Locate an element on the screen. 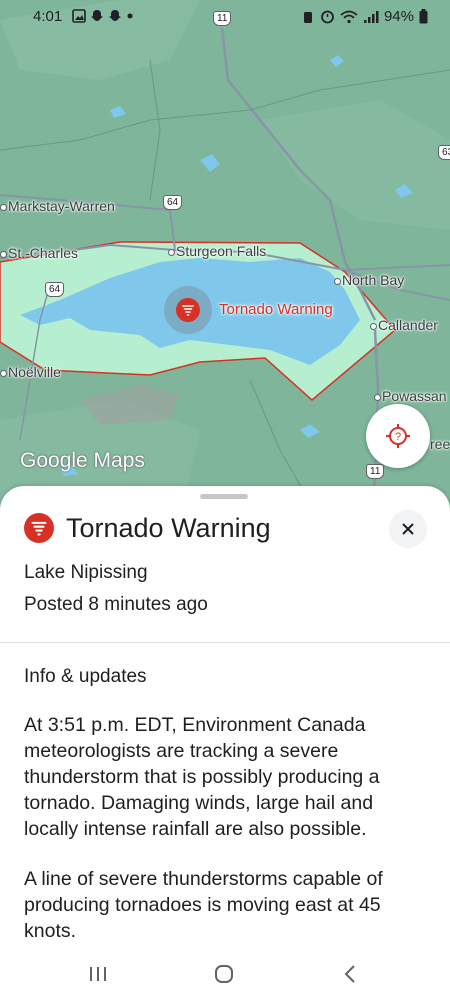 Image resolution: width=450 pixels, height=1000 pixels. my-location-button: ? is located at coordinates (398, 436).